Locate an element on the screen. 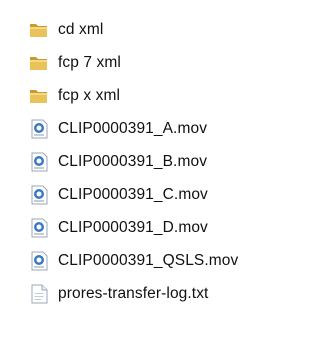 The width and height of the screenshot is (320, 339). file-name: CLIP0000391_D.mov is located at coordinates (133, 227).